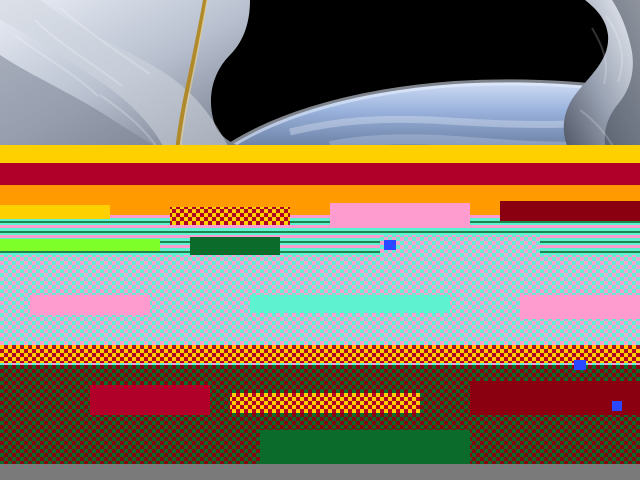  What do you see at coordinates (320, 174) in the screenshot?
I see `band-red-top` at bounding box center [320, 174].